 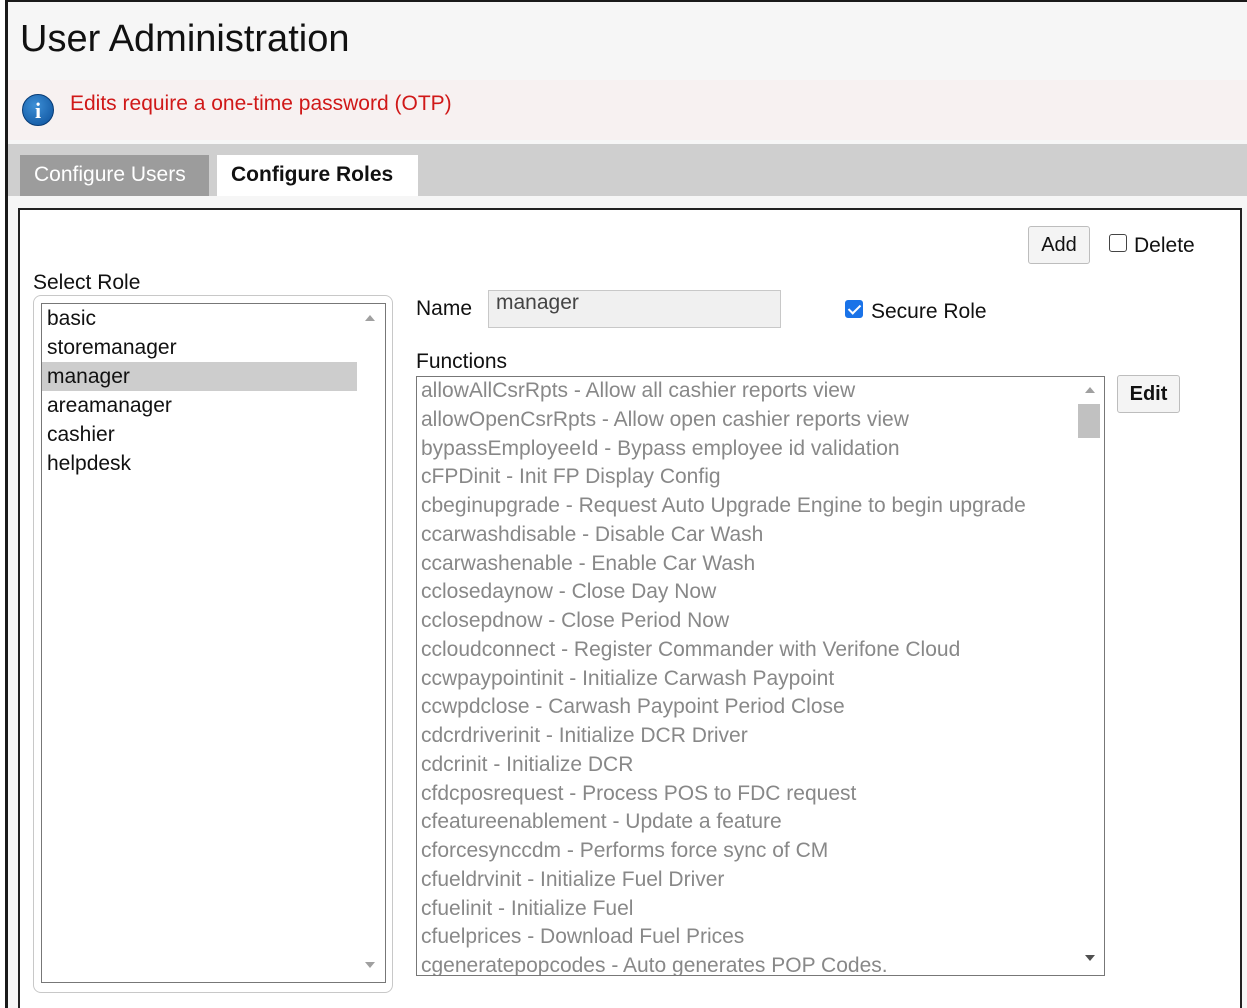 I want to click on role-item-helpdesk: helpdesk, so click(x=199, y=463).